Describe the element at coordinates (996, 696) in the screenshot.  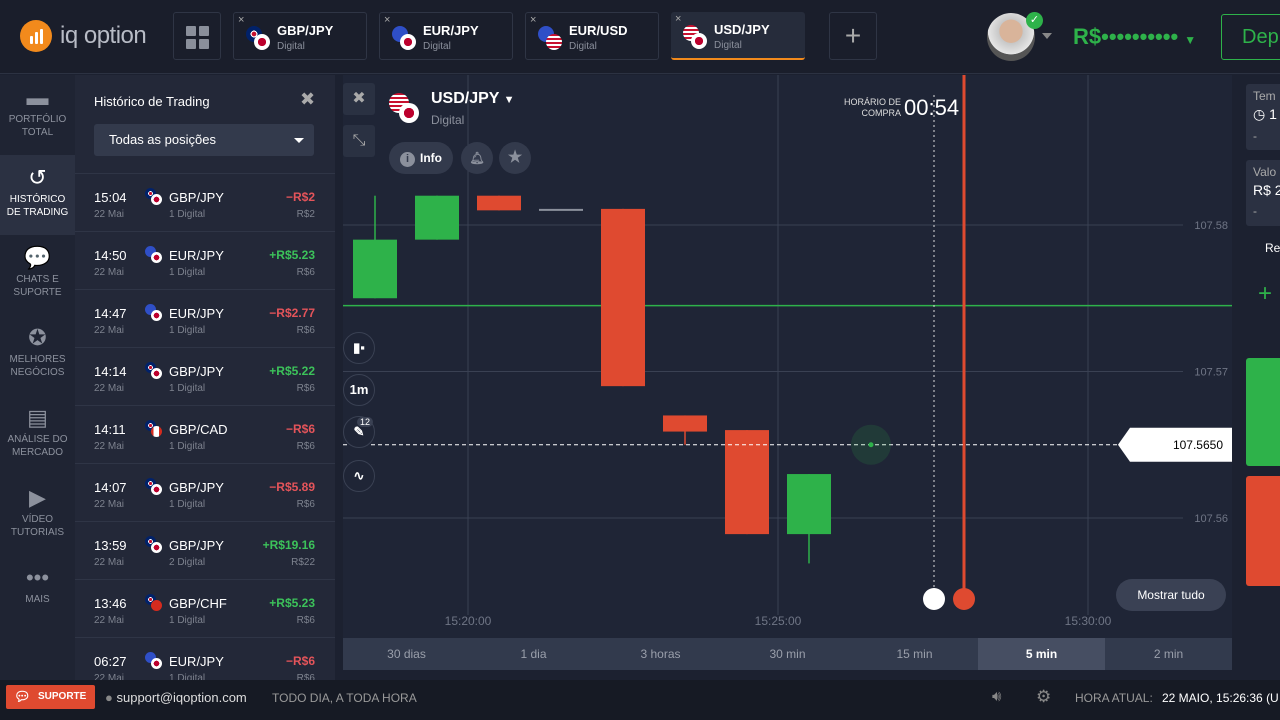
I see `sound-icon: 🔊︎` at that location.